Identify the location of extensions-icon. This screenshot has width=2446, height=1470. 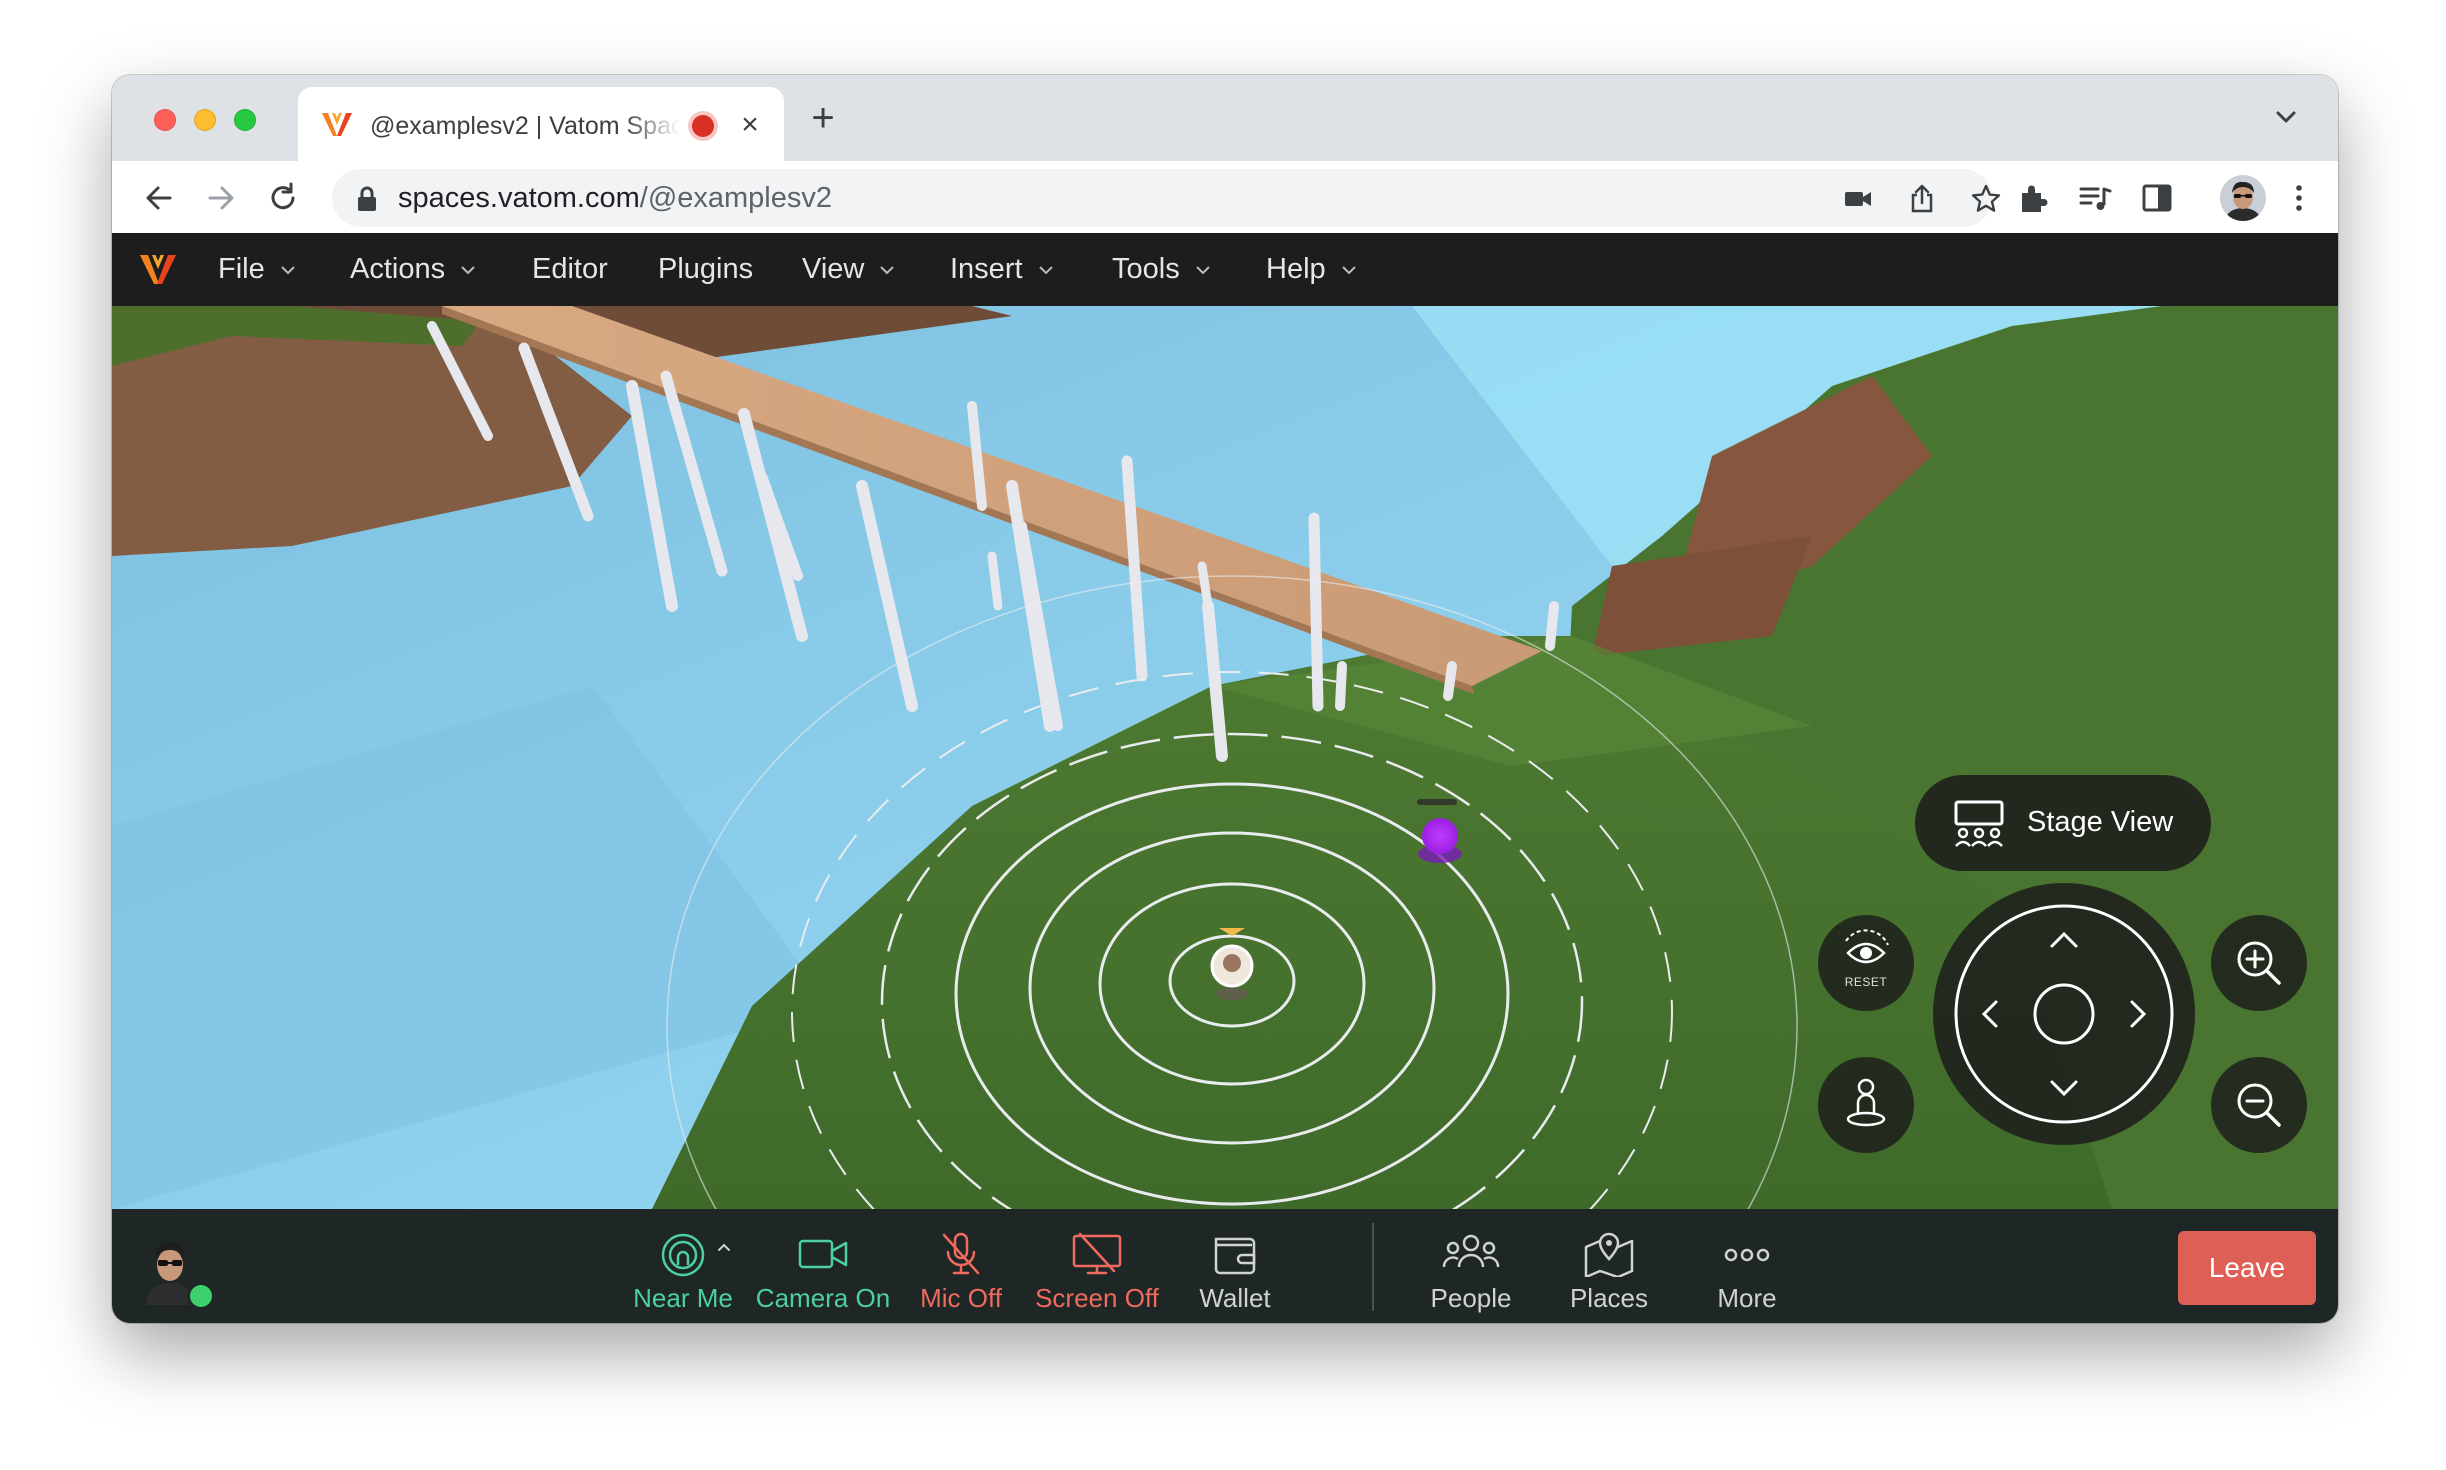
(2033, 198).